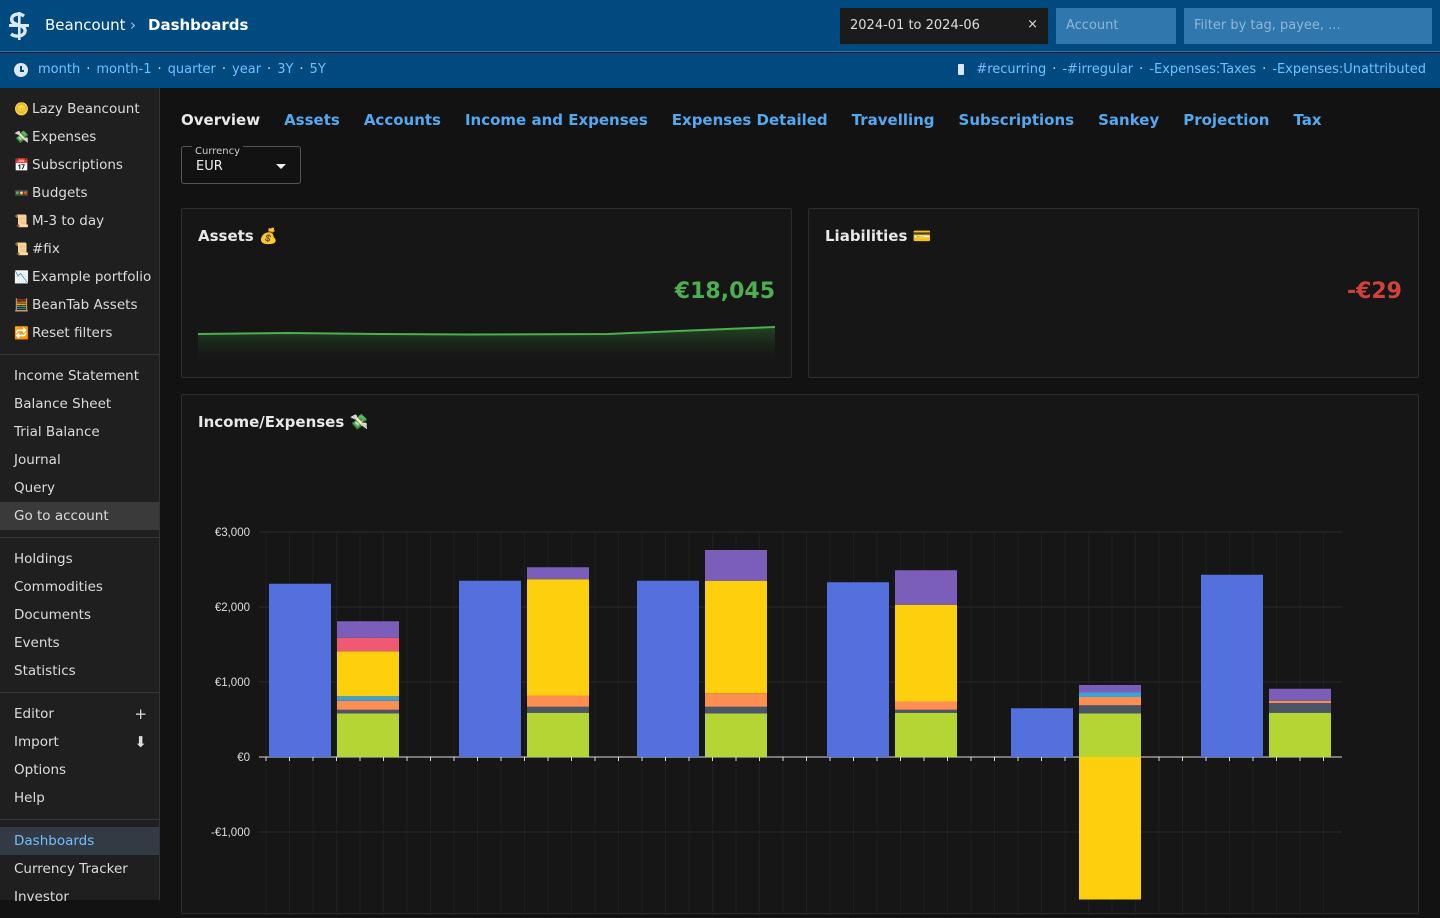 This screenshot has width=1440, height=918. What do you see at coordinates (21, 193) in the screenshot?
I see `traffic-light-icon: 🚥` at bounding box center [21, 193].